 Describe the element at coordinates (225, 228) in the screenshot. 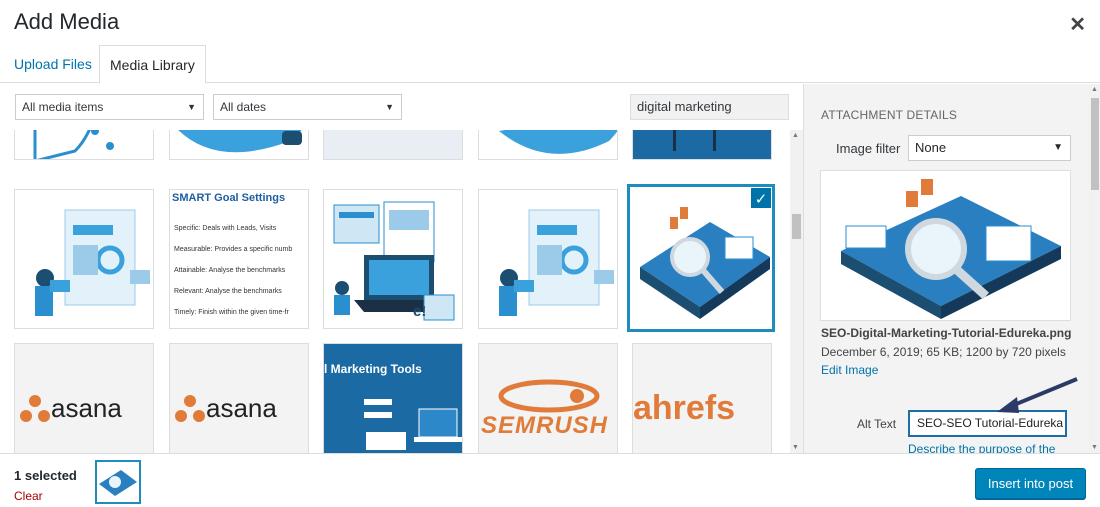

I see `smart-line: Specific: Deals with Leads, Visits` at that location.